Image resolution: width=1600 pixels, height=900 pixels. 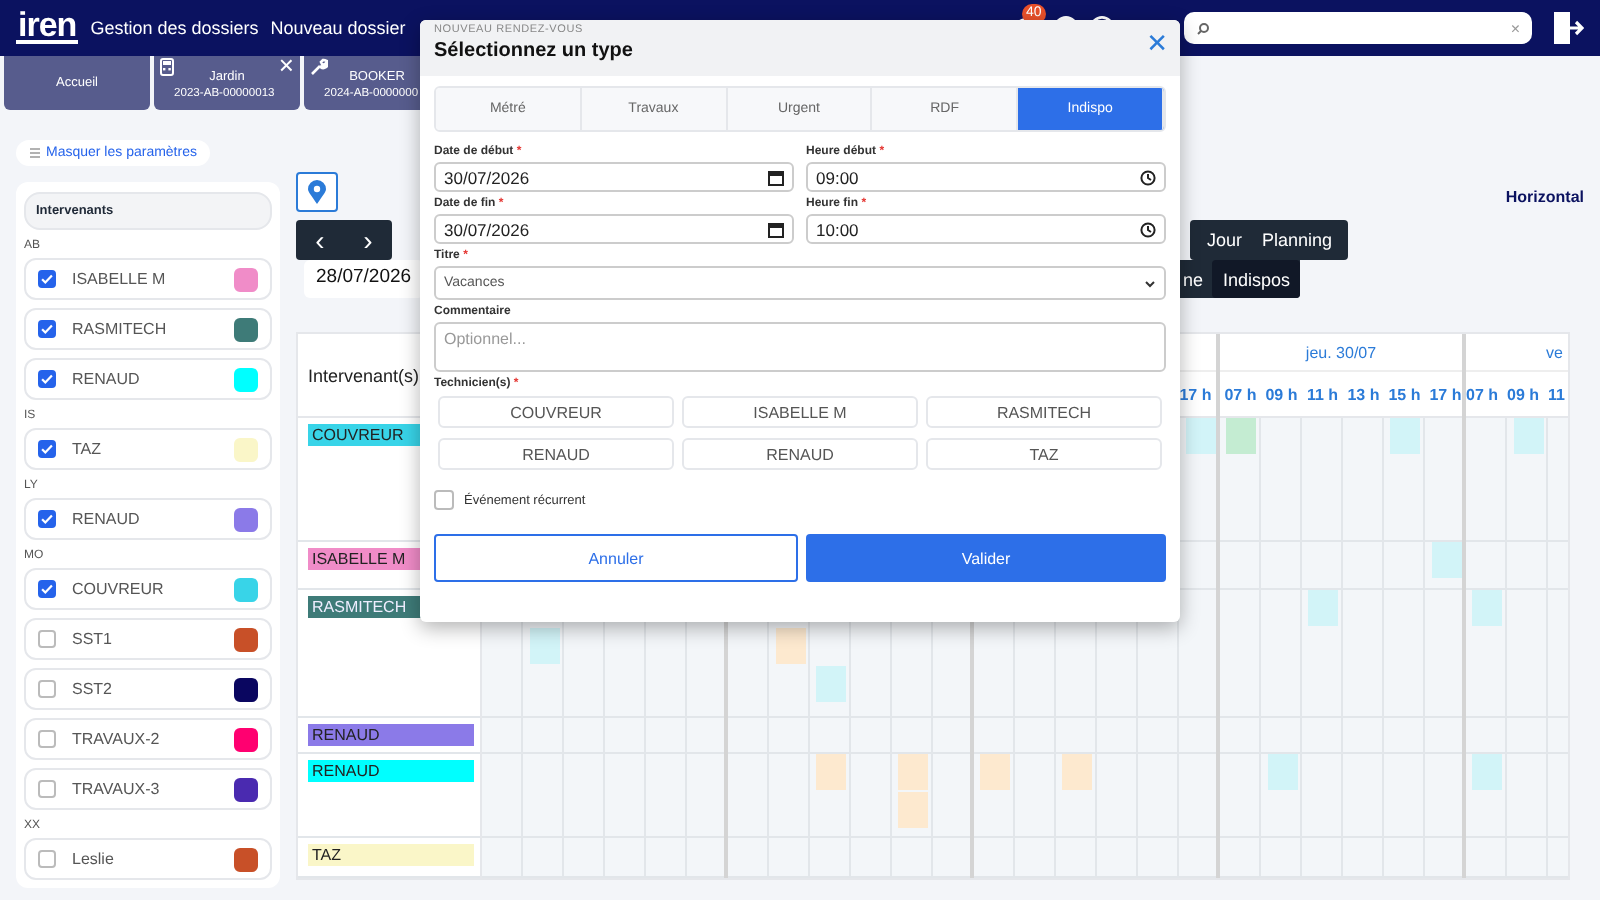 I want to click on date-field: 28/07/2026, so click(x=364, y=279).